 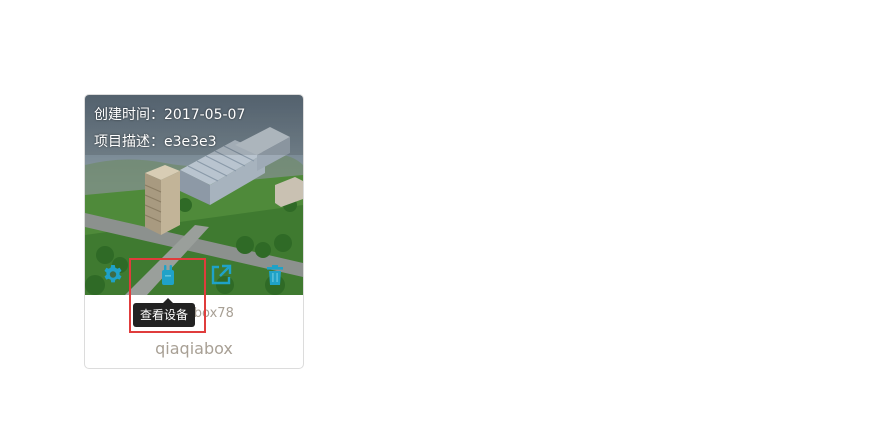 What do you see at coordinates (164, 312) in the screenshot?
I see `view-devices-tooltip: 查看设备` at bounding box center [164, 312].